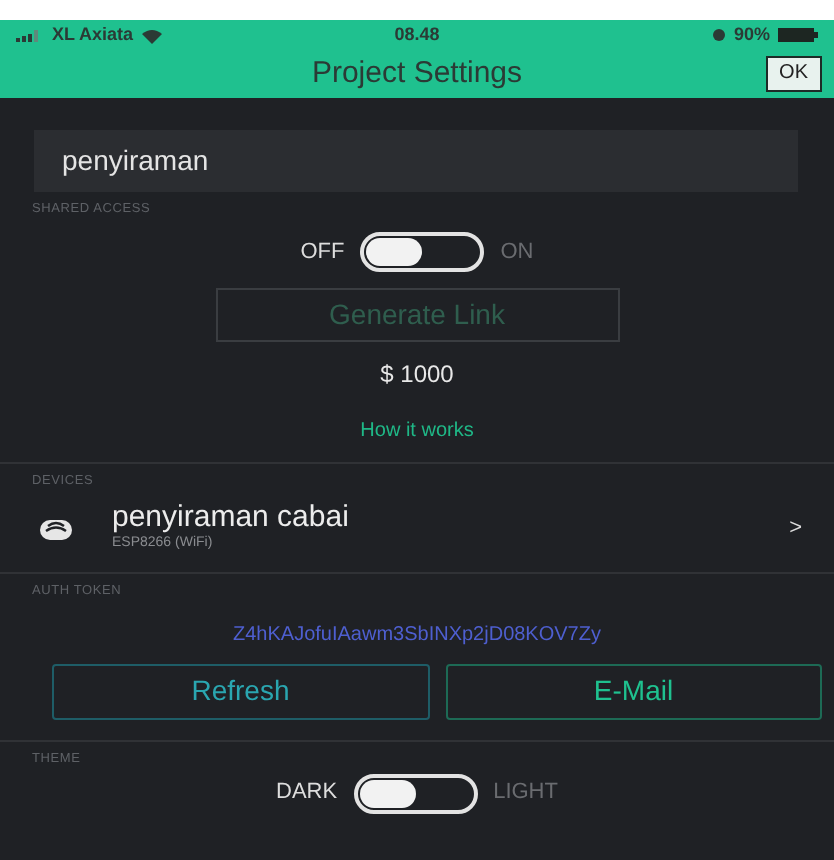 Image resolution: width=834 pixels, height=860 pixels. Describe the element at coordinates (151, 35) in the screenshot. I see `wifi-icon` at that location.